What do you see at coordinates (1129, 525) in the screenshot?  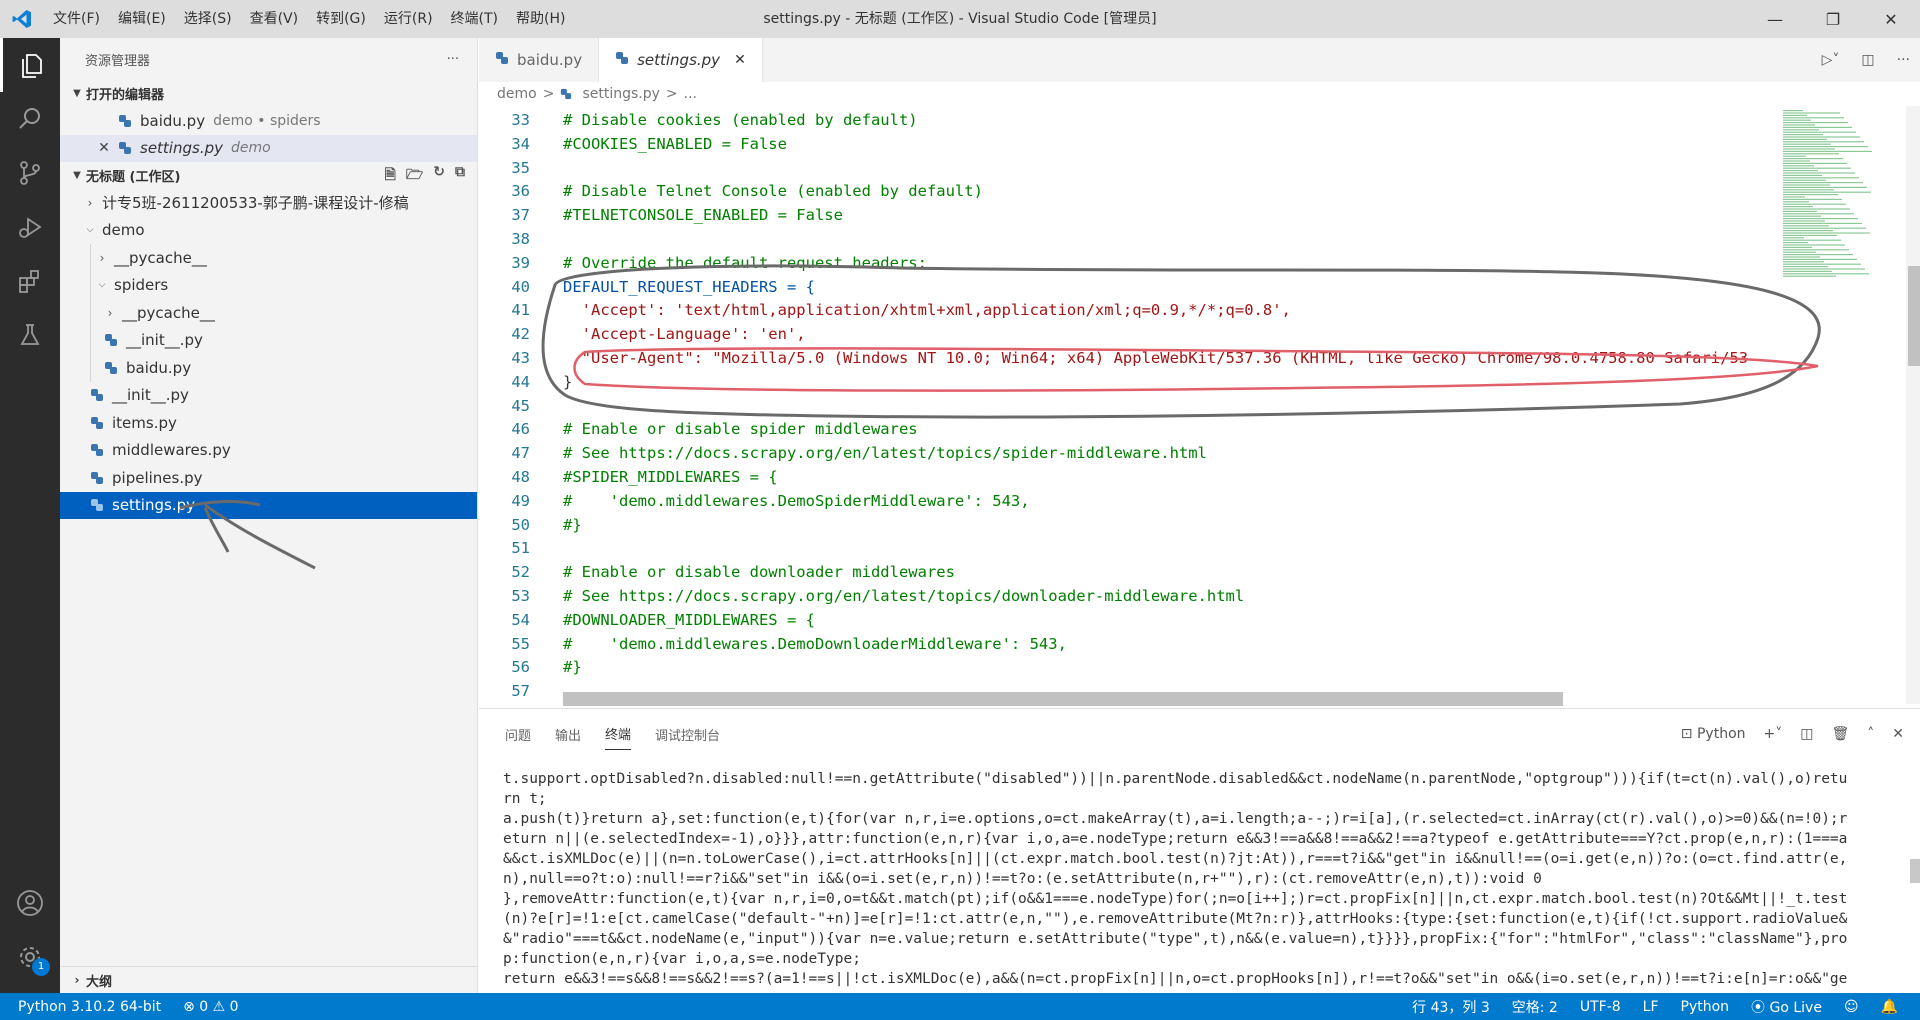 I see `code-line: 50 #}` at bounding box center [1129, 525].